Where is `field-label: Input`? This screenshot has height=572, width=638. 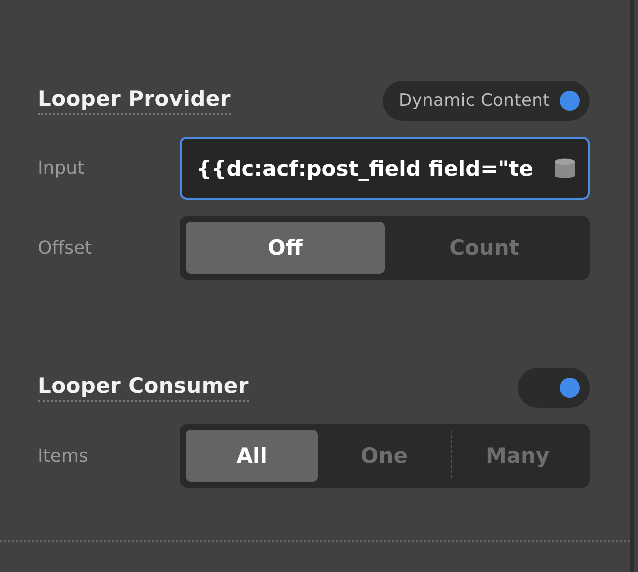
field-label: Input is located at coordinates (62, 168).